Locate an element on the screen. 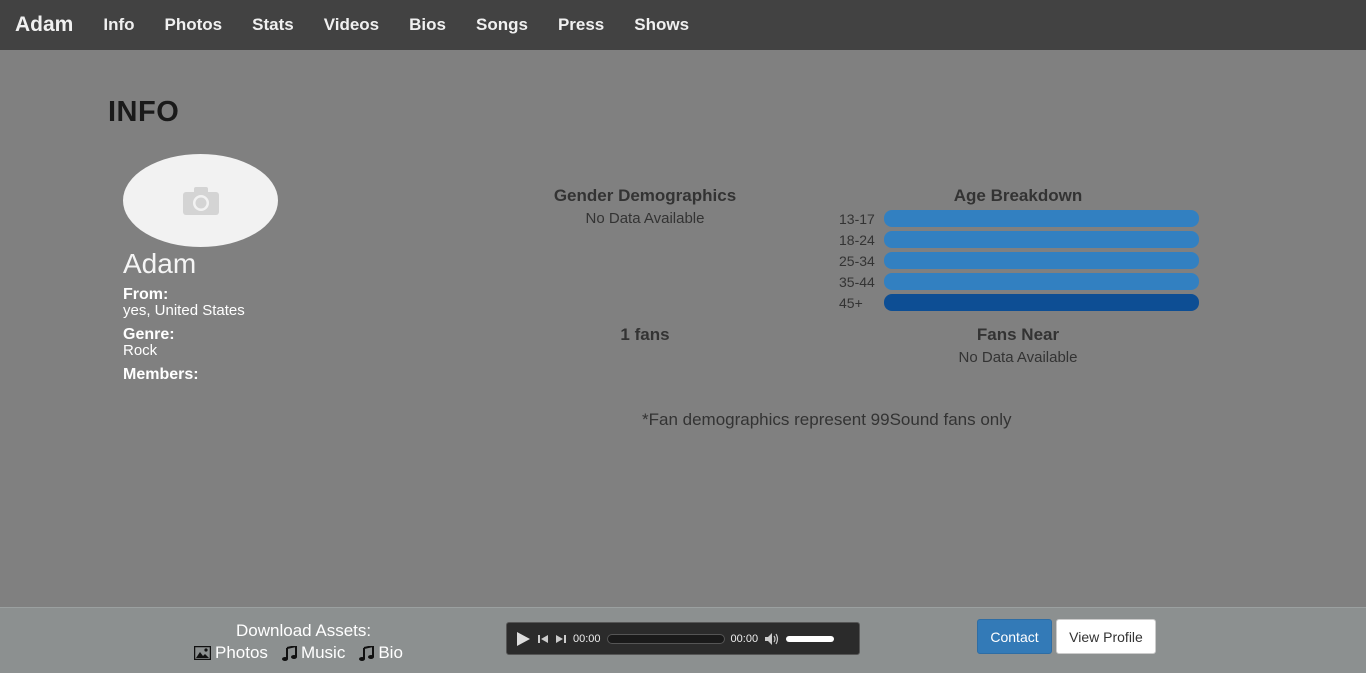  nav-videos: Videos is located at coordinates (351, 25).